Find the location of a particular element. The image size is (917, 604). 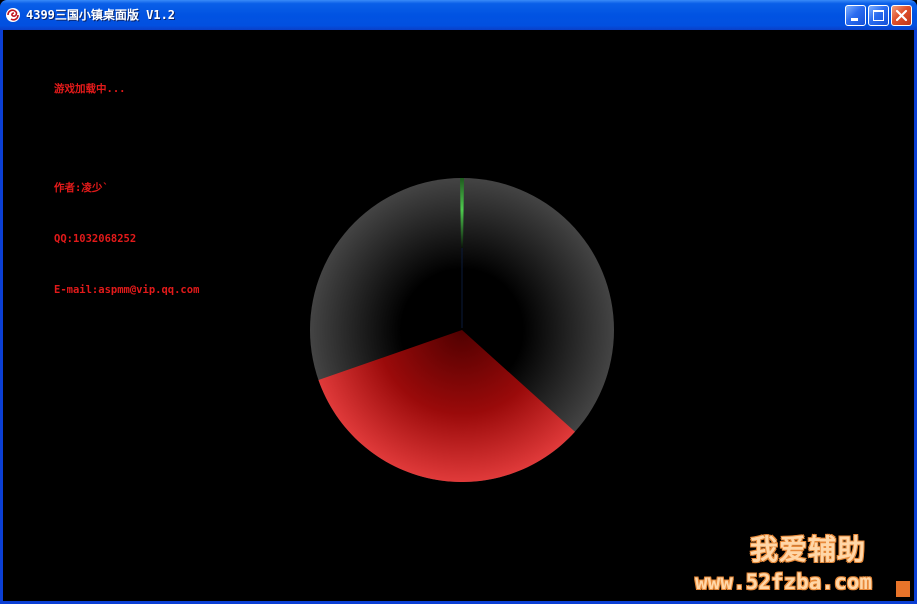

maximize-button is located at coordinates (878, 15).